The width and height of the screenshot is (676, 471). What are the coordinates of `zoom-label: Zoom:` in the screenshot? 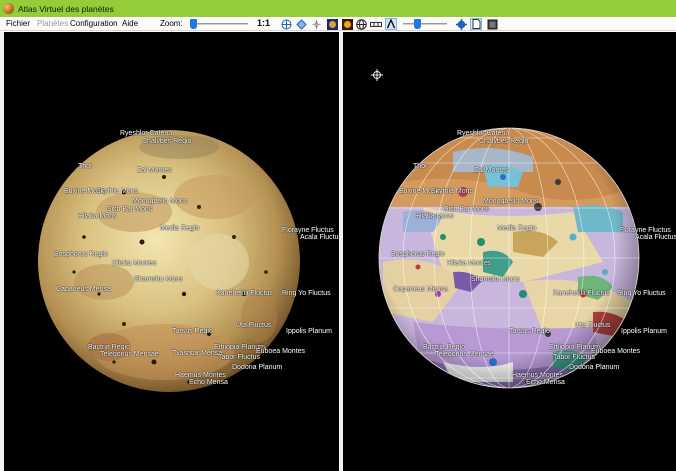 It's located at (171, 23).